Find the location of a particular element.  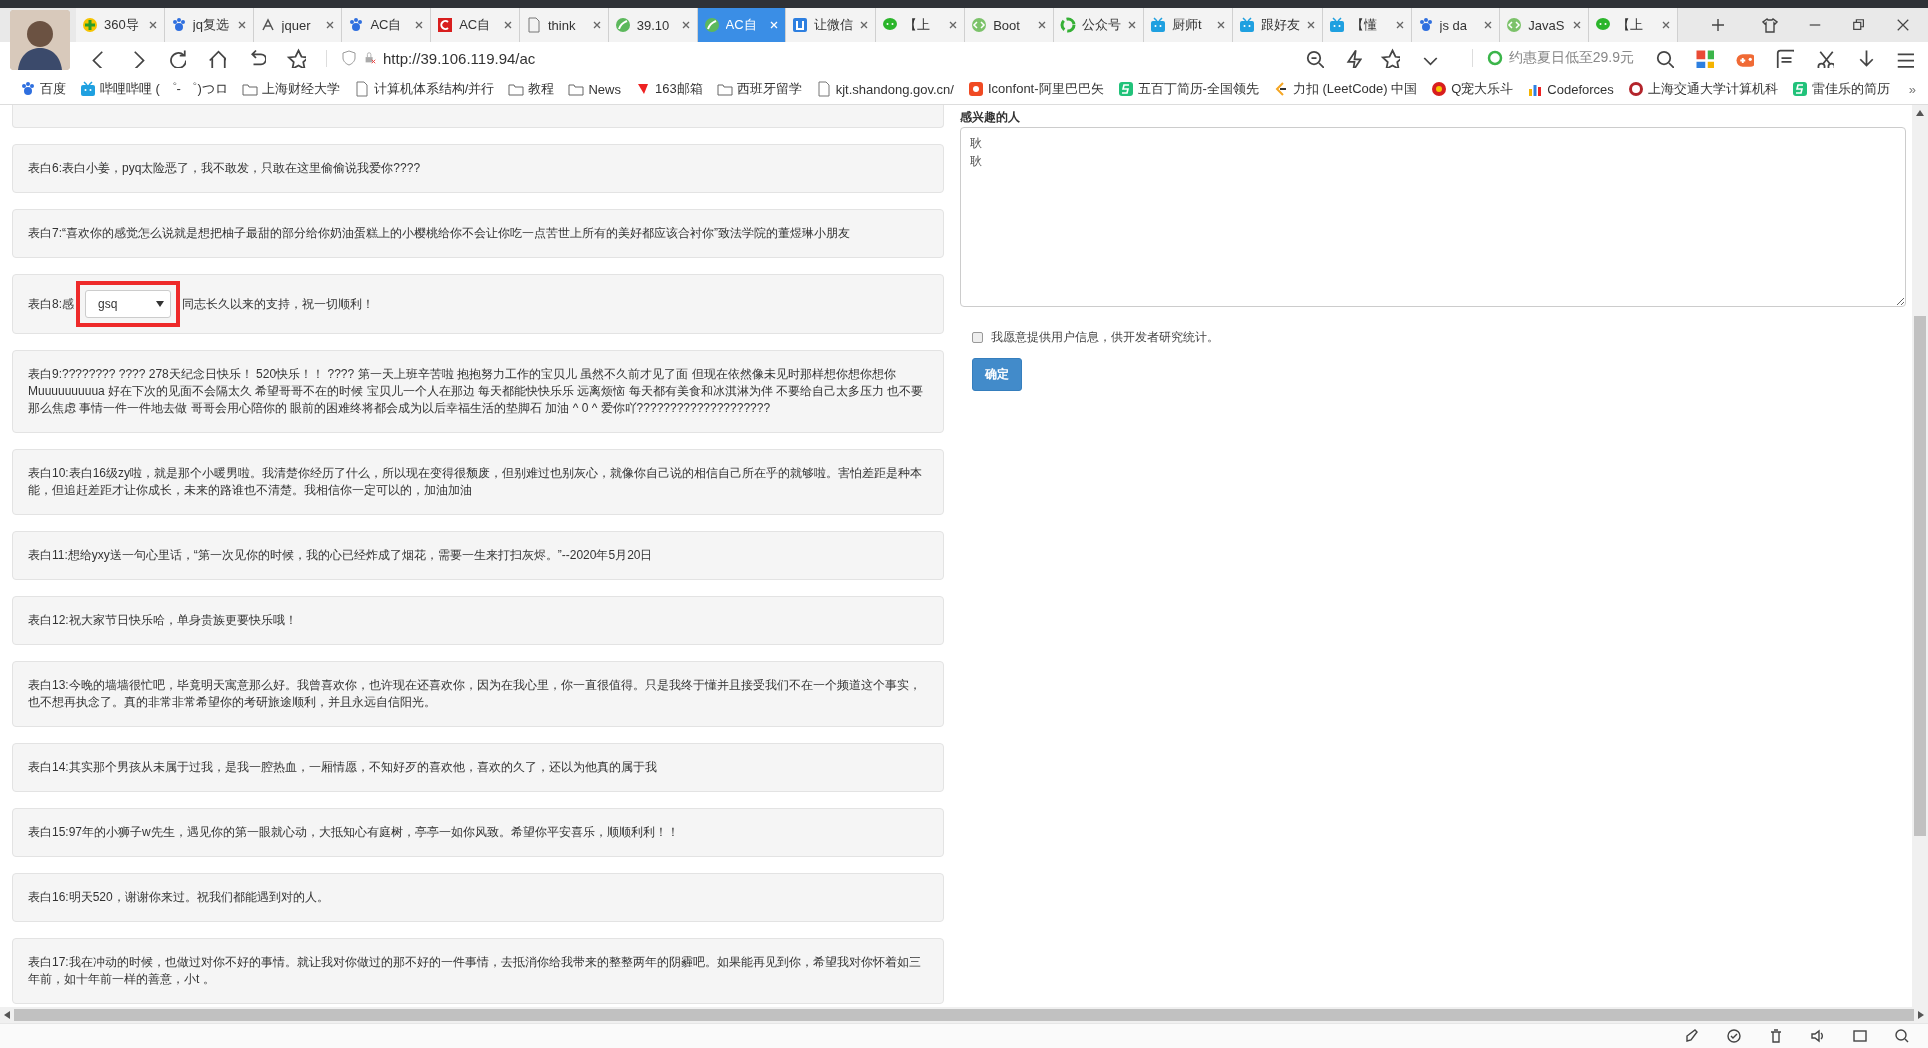

bookmark-link: 上海交通大学计算机科 is located at coordinates (1712, 89).